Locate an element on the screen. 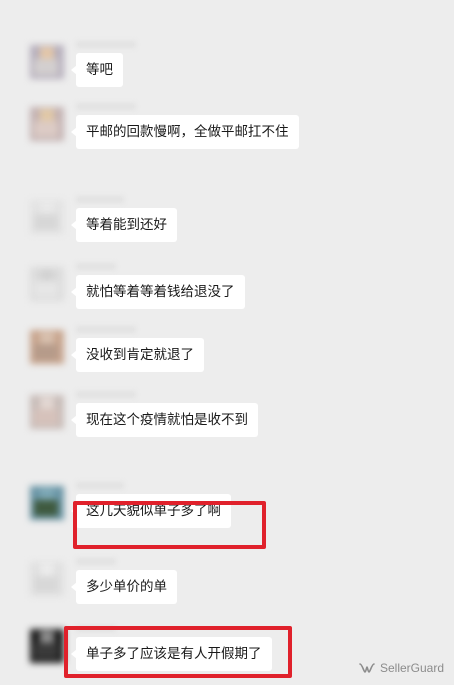 The width and height of the screenshot is (454, 685). message-bubble: 就怕等着等着钱给退没了 is located at coordinates (158, 292).